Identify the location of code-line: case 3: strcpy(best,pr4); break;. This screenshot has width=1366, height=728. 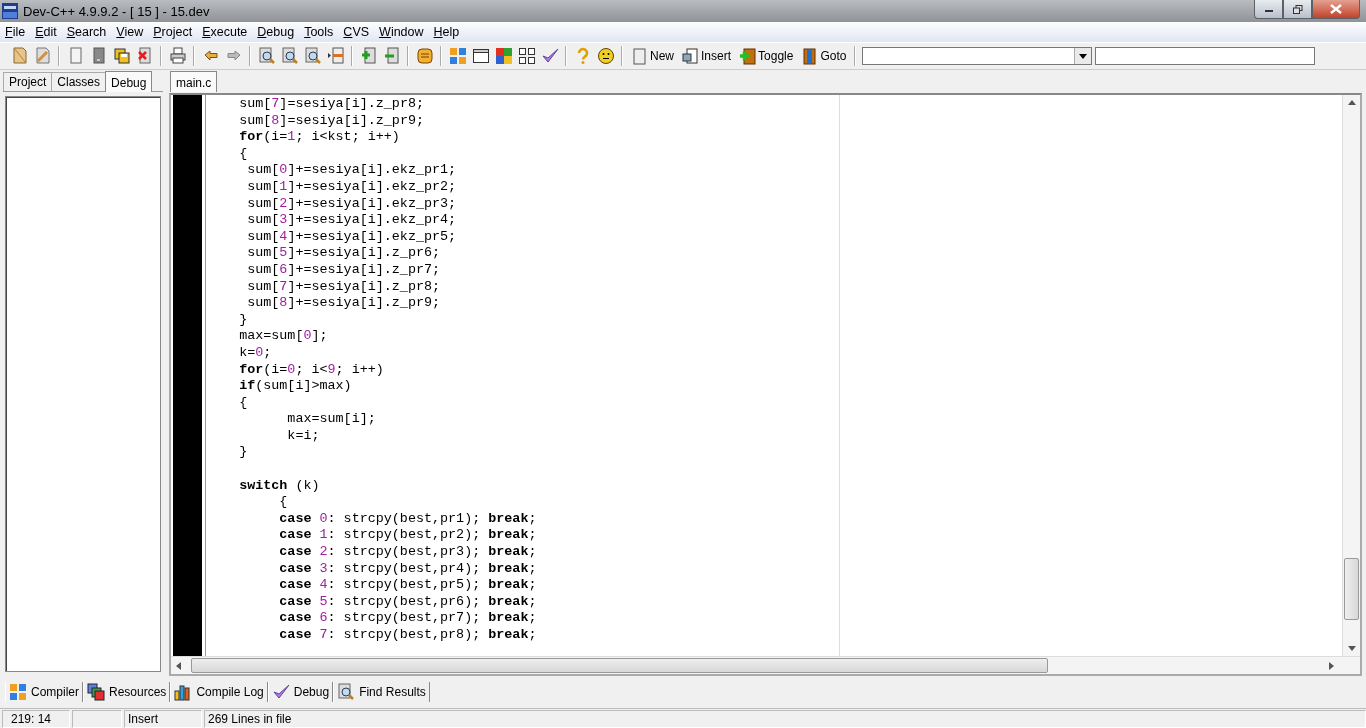
(407, 569).